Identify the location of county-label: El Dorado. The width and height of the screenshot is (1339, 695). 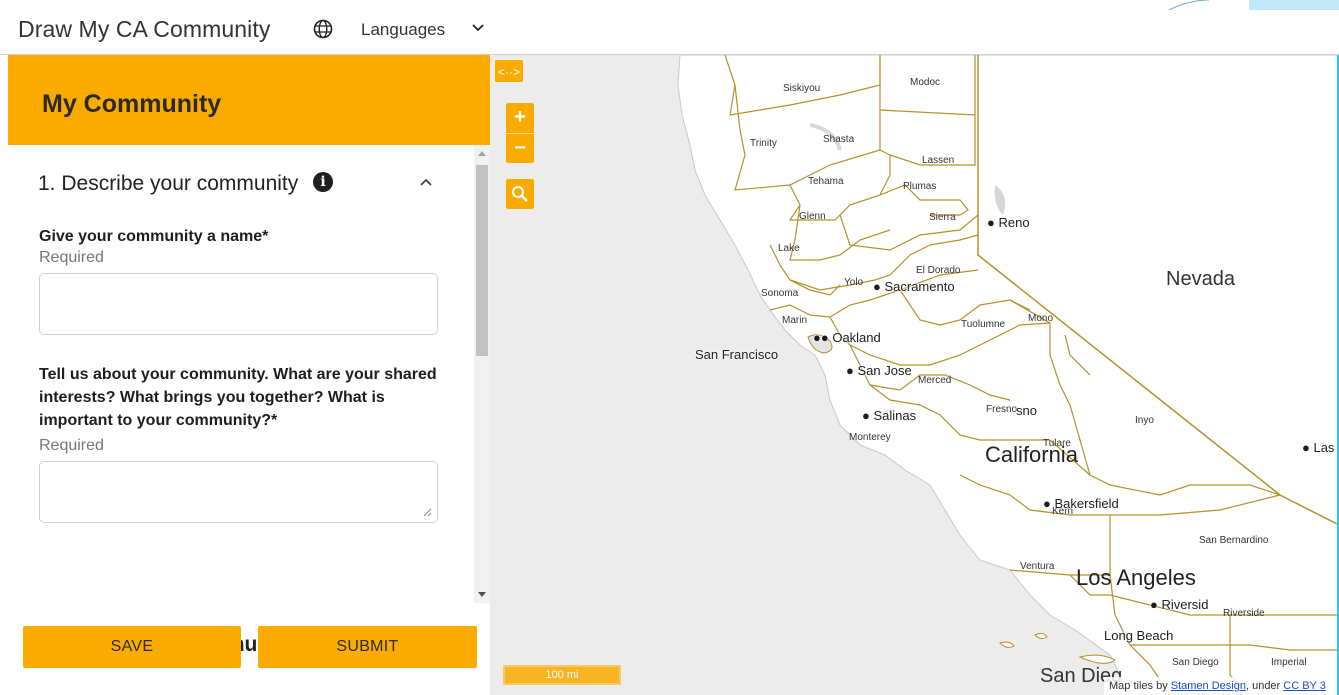
(938, 270).